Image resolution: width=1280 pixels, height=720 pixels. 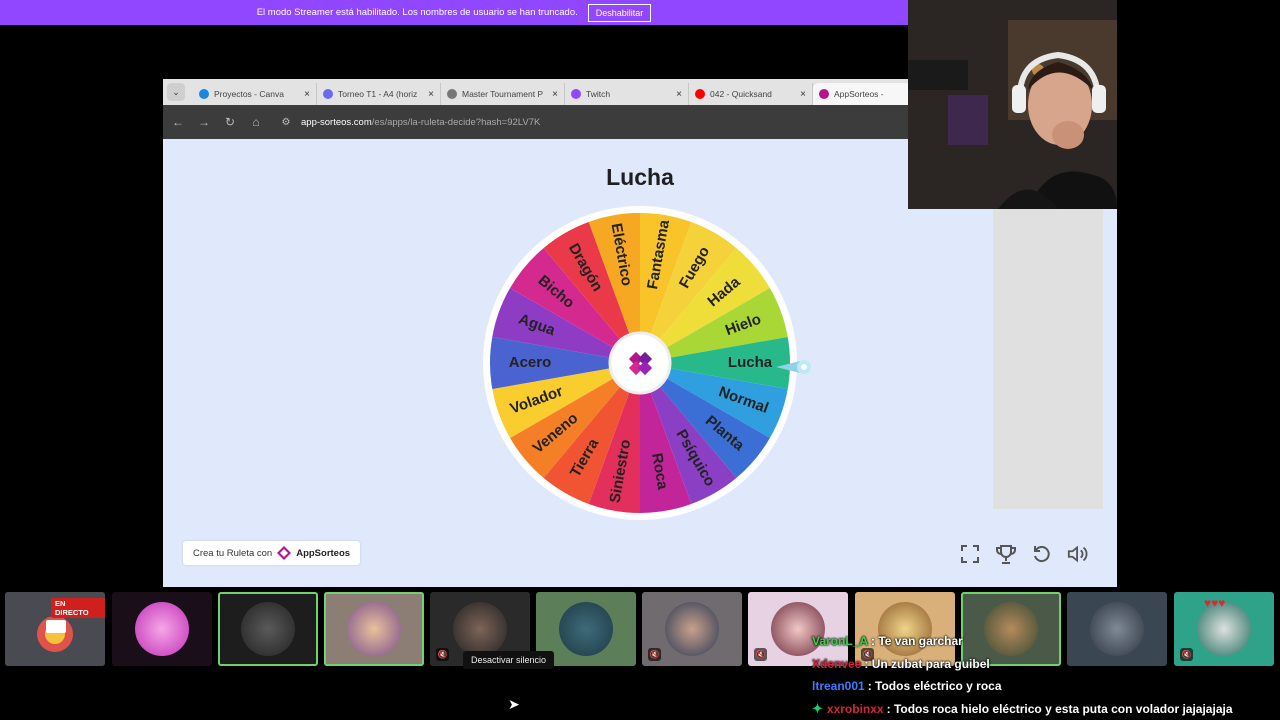 What do you see at coordinates (627, 94) in the screenshot?
I see `browser-tab: Twitch ×` at bounding box center [627, 94].